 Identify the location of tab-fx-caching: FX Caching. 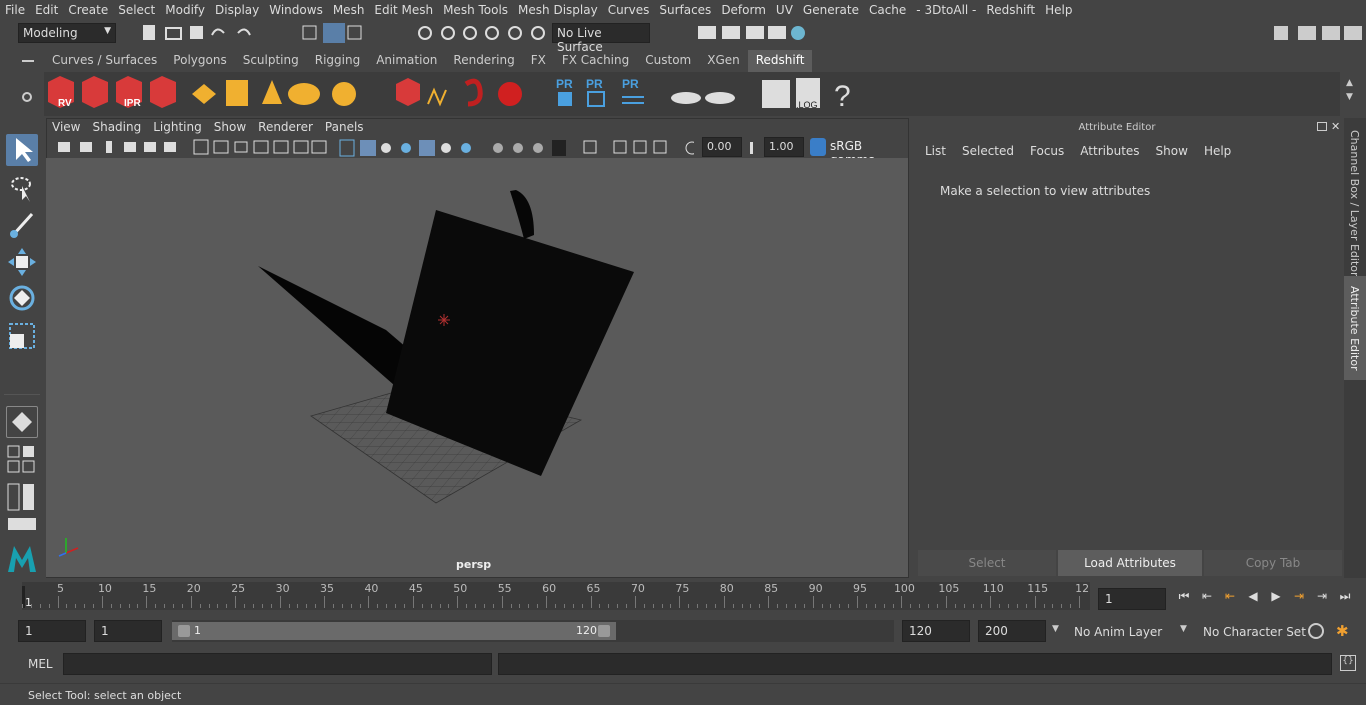
(595, 61).